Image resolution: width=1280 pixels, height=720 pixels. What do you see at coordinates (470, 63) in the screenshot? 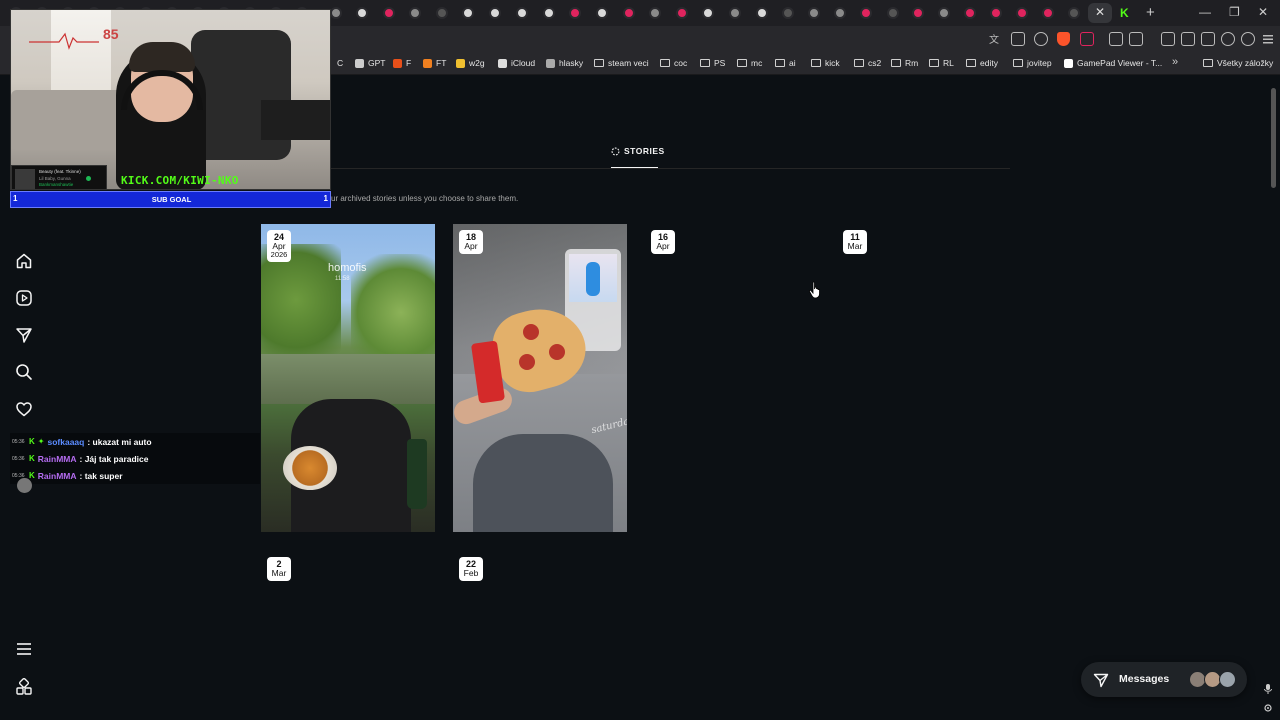
I see `bookmark-item: w2g` at bounding box center [470, 63].